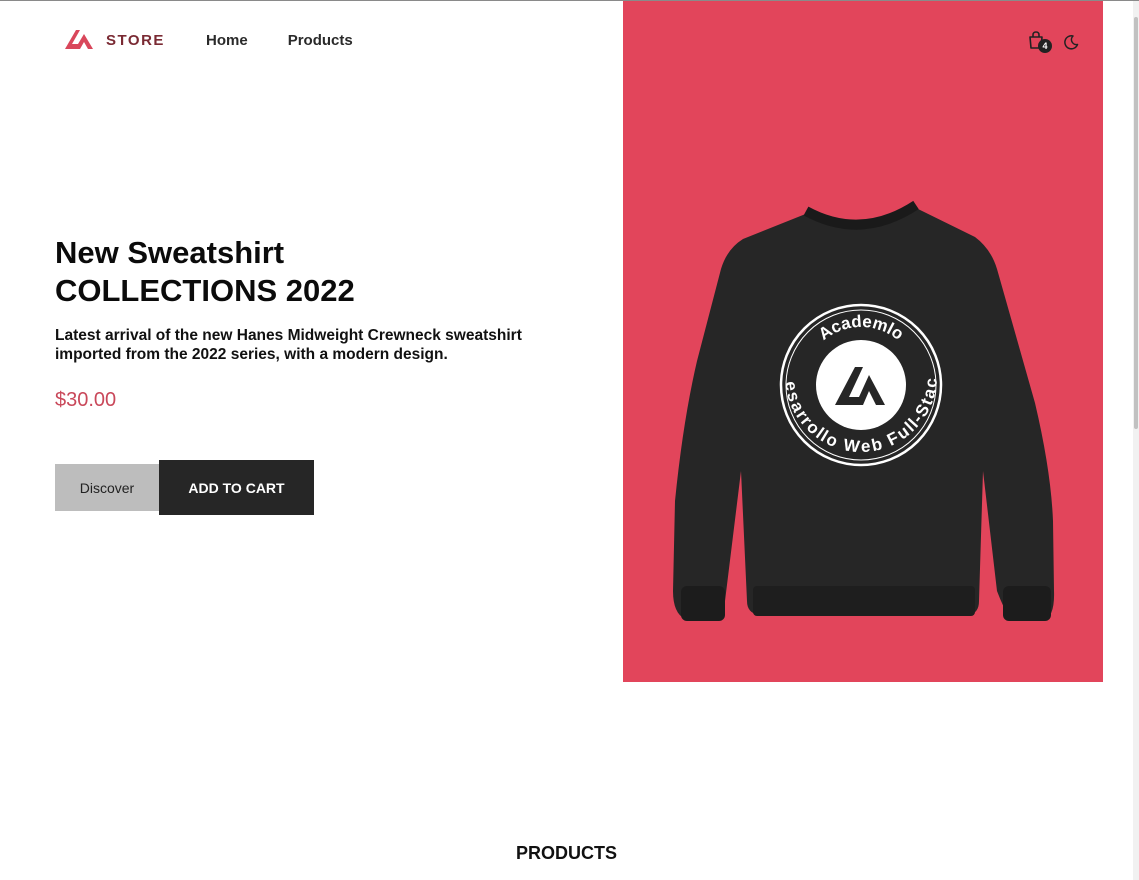  What do you see at coordinates (236, 487) in the screenshot?
I see `add-to-cart-button: ADD TO CART` at bounding box center [236, 487].